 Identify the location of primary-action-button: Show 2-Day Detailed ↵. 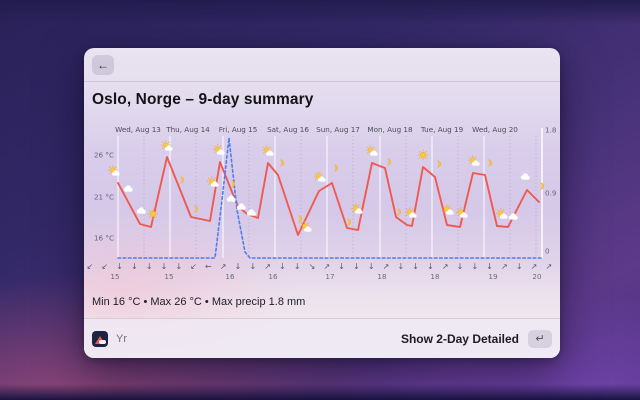
(476, 338).